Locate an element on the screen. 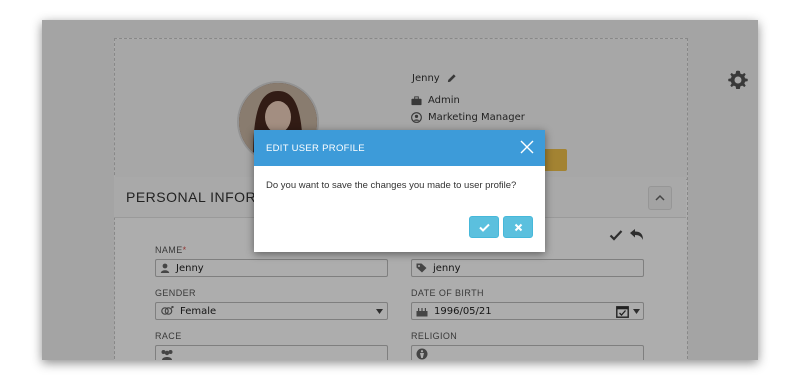  check-icon is located at coordinates (484, 227).